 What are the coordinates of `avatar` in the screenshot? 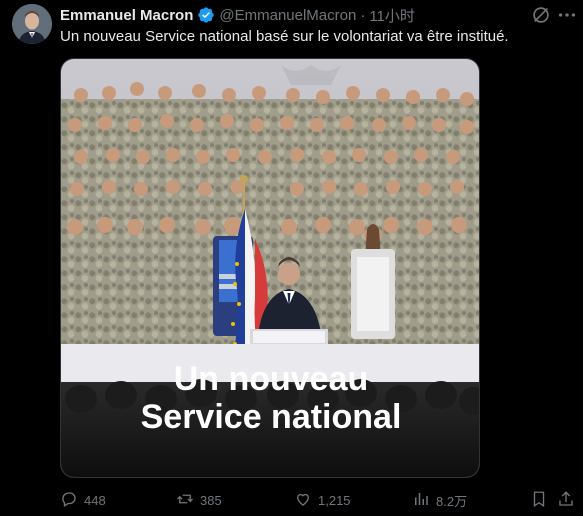 It's located at (32, 24).